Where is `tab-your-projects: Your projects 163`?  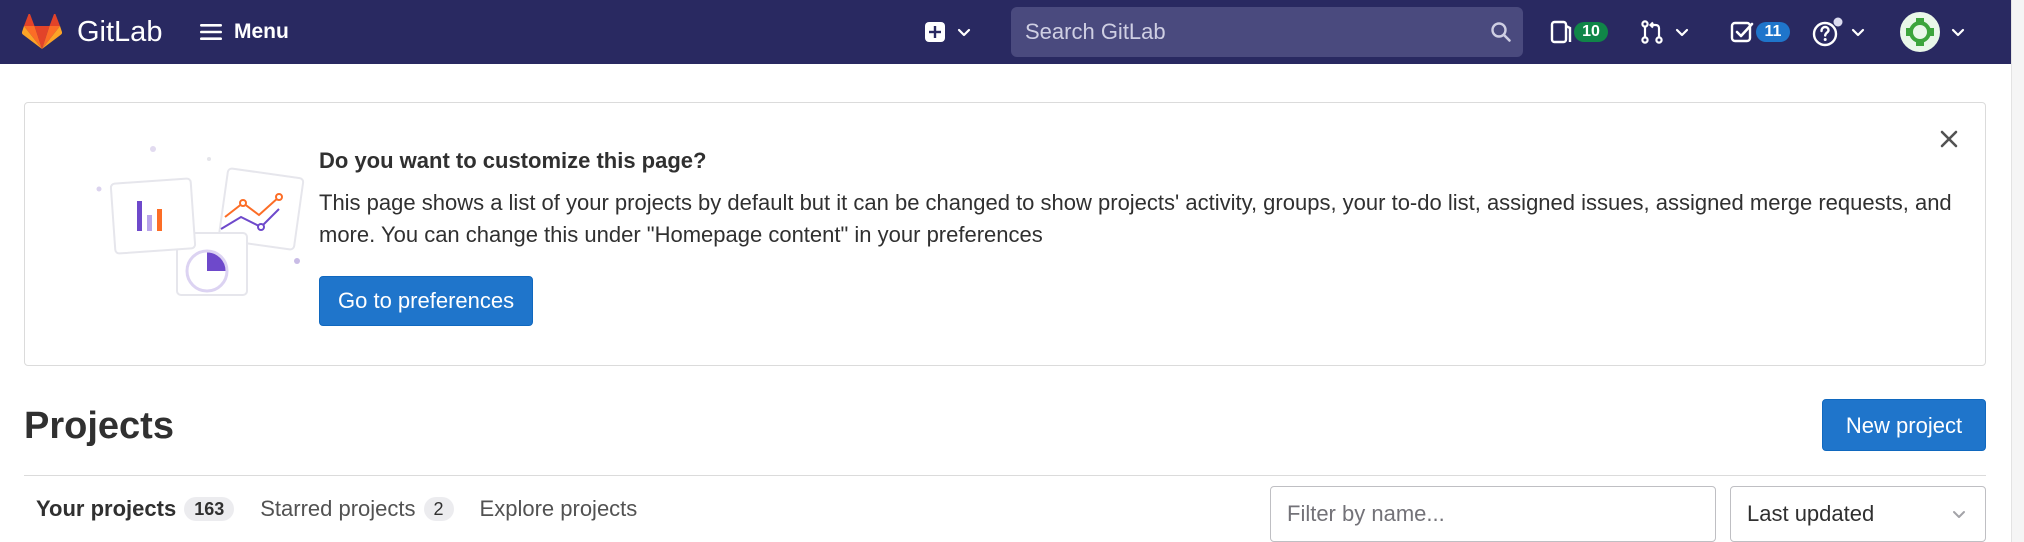 tab-your-projects: Your projects 163 is located at coordinates (135, 509).